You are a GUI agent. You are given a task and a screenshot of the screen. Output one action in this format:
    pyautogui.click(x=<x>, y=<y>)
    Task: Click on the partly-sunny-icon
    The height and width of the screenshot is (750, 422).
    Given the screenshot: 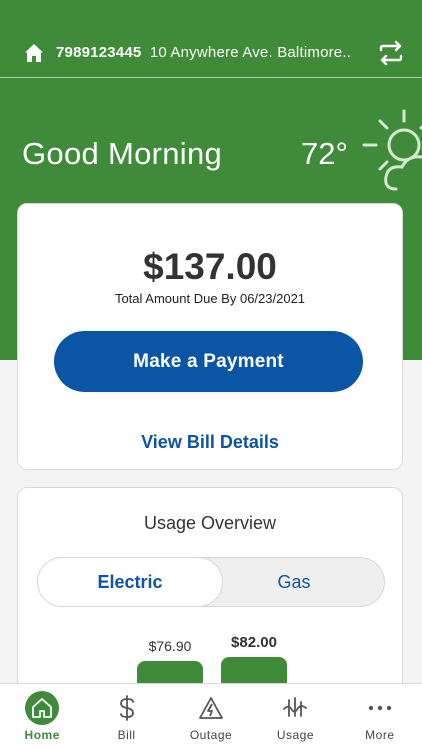 What is the action you would take?
    pyautogui.click(x=392, y=150)
    